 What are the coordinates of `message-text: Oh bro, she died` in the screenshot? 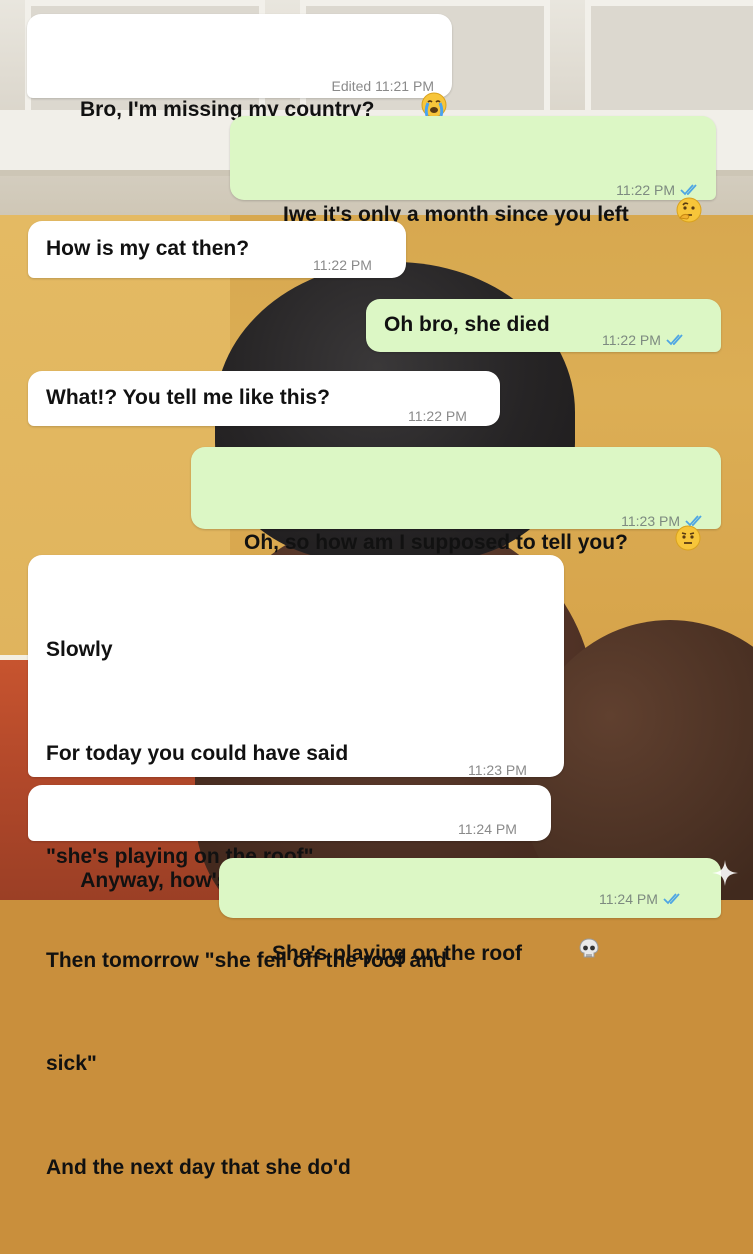 It's located at (467, 324).